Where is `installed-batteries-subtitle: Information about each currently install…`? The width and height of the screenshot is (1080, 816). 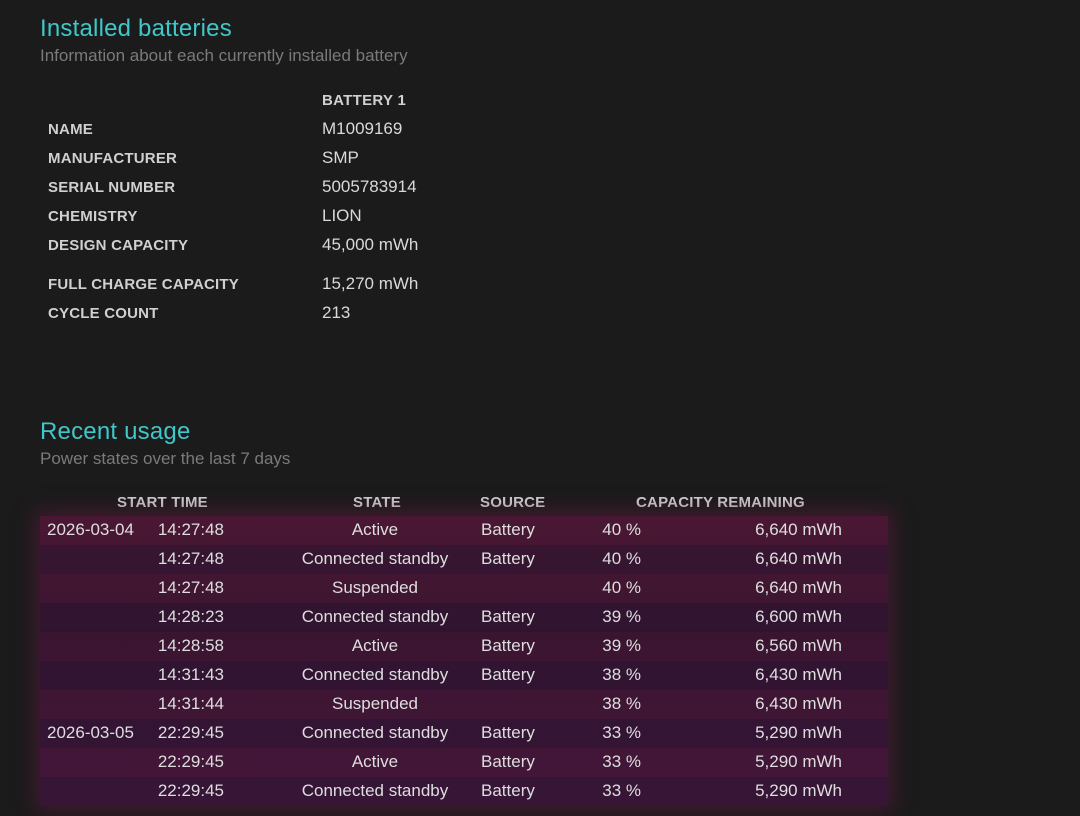
installed-batteries-subtitle: Information about each currently install… is located at coordinates (224, 55).